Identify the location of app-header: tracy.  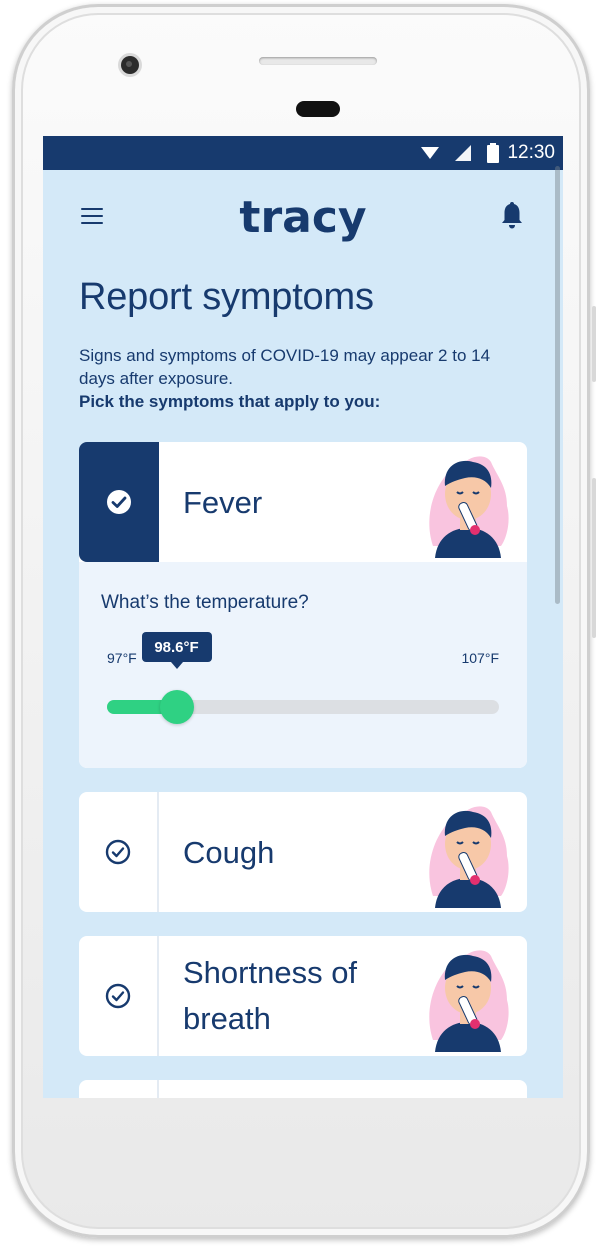
(303, 214).